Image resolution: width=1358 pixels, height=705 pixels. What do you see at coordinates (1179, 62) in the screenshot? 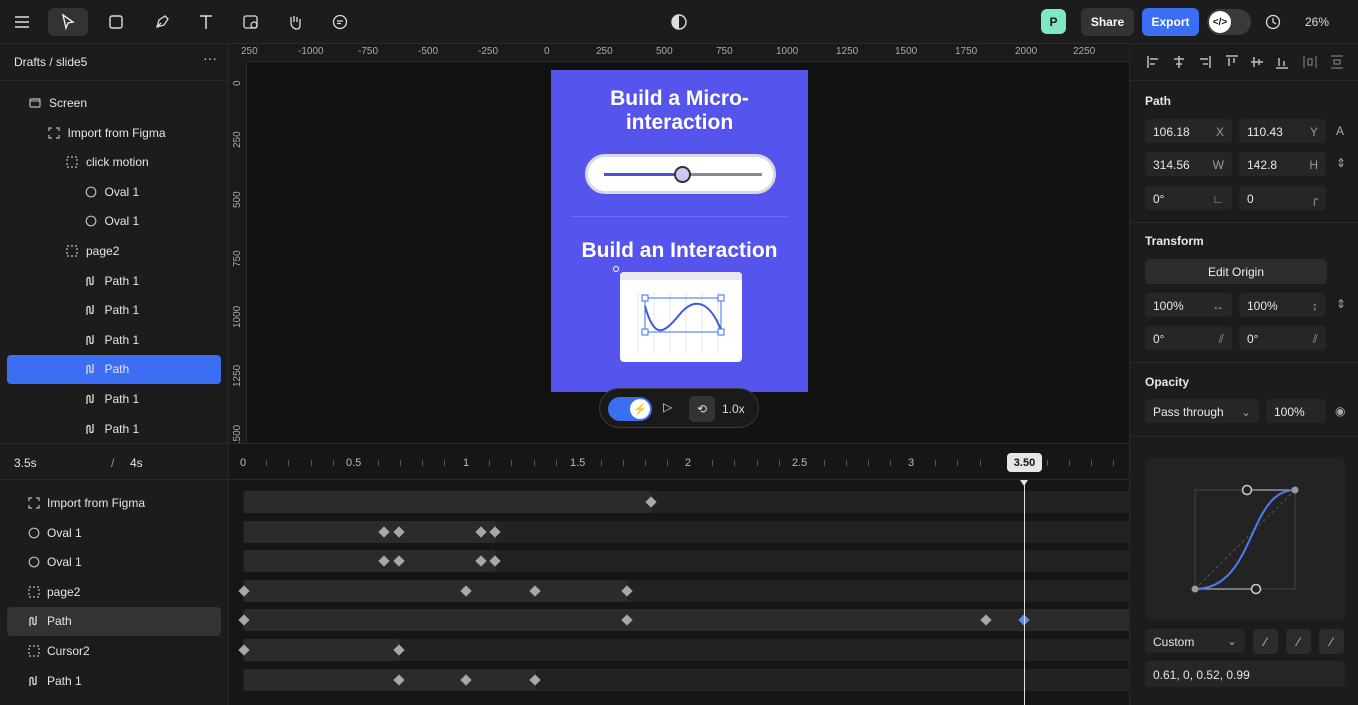
I see `align-center-h-icon` at bounding box center [1179, 62].